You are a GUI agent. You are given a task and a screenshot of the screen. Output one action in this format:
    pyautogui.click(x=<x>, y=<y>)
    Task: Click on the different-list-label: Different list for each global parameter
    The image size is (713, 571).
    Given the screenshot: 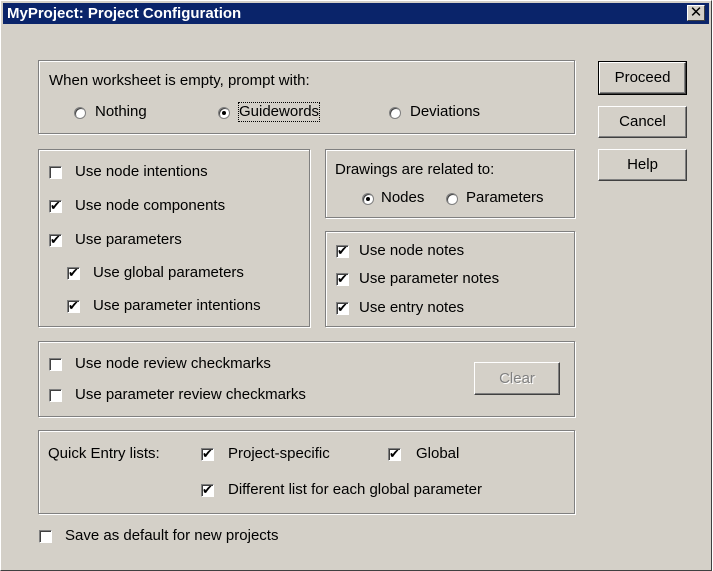 What is the action you would take?
    pyautogui.click(x=355, y=489)
    